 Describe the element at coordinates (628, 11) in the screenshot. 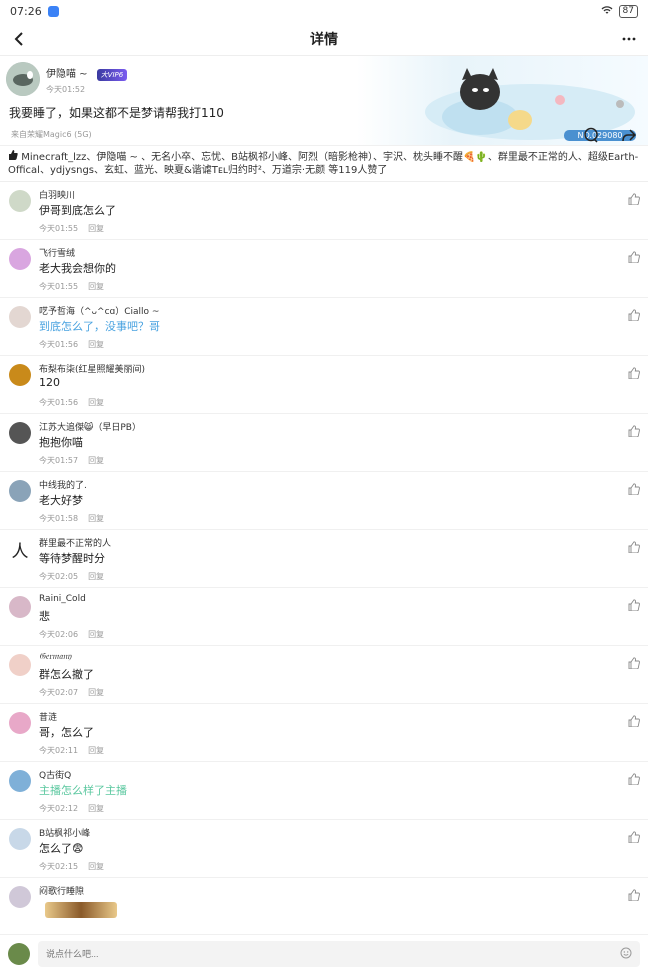

I see `battery-indicator: 87` at that location.